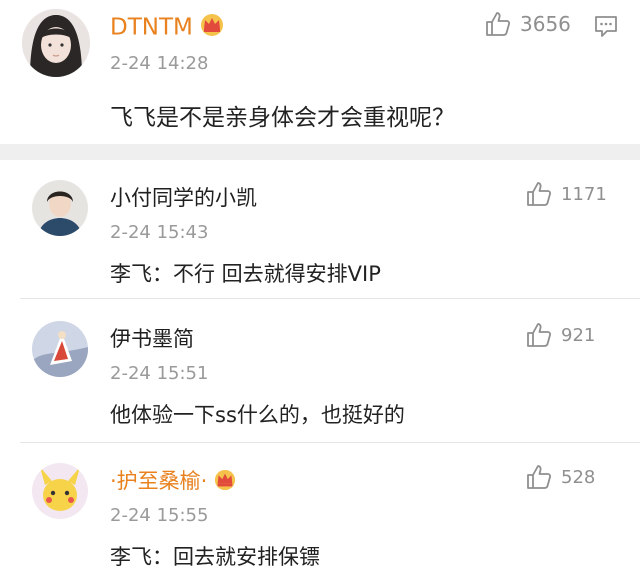 This screenshot has width=640, height=577. What do you see at coordinates (183, 197) in the screenshot?
I see `reply-username: 小付同学的小凯` at bounding box center [183, 197].